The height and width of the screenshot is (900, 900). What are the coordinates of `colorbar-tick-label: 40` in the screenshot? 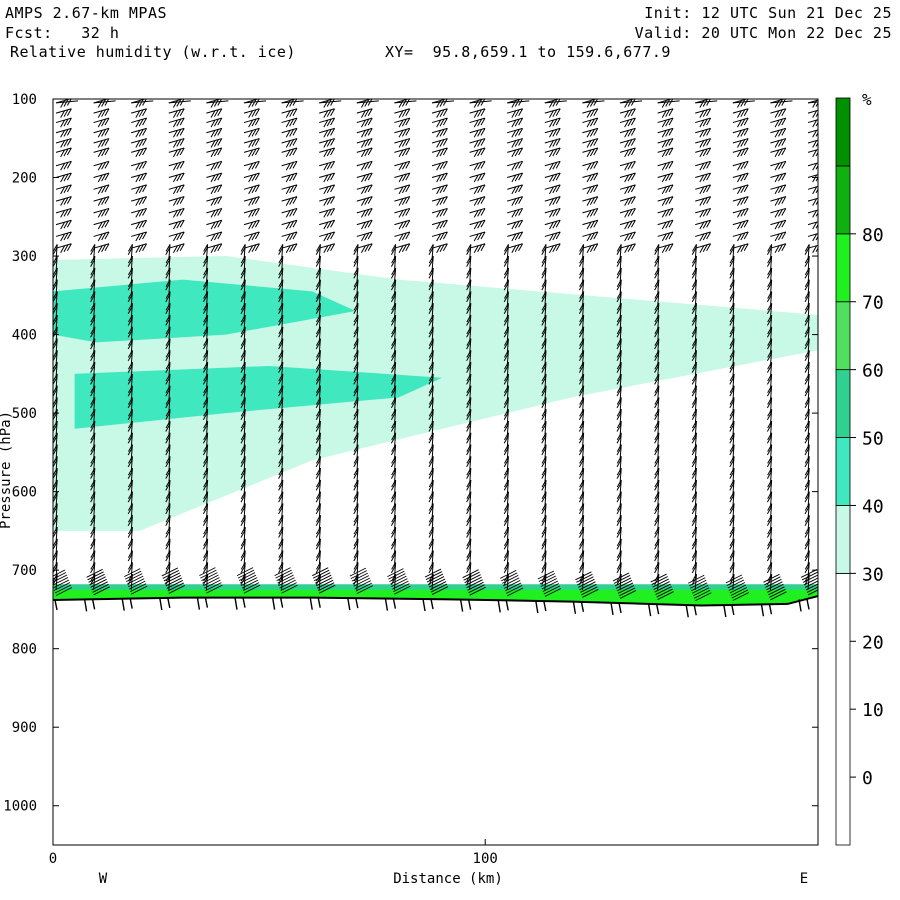 It's located at (873, 506).